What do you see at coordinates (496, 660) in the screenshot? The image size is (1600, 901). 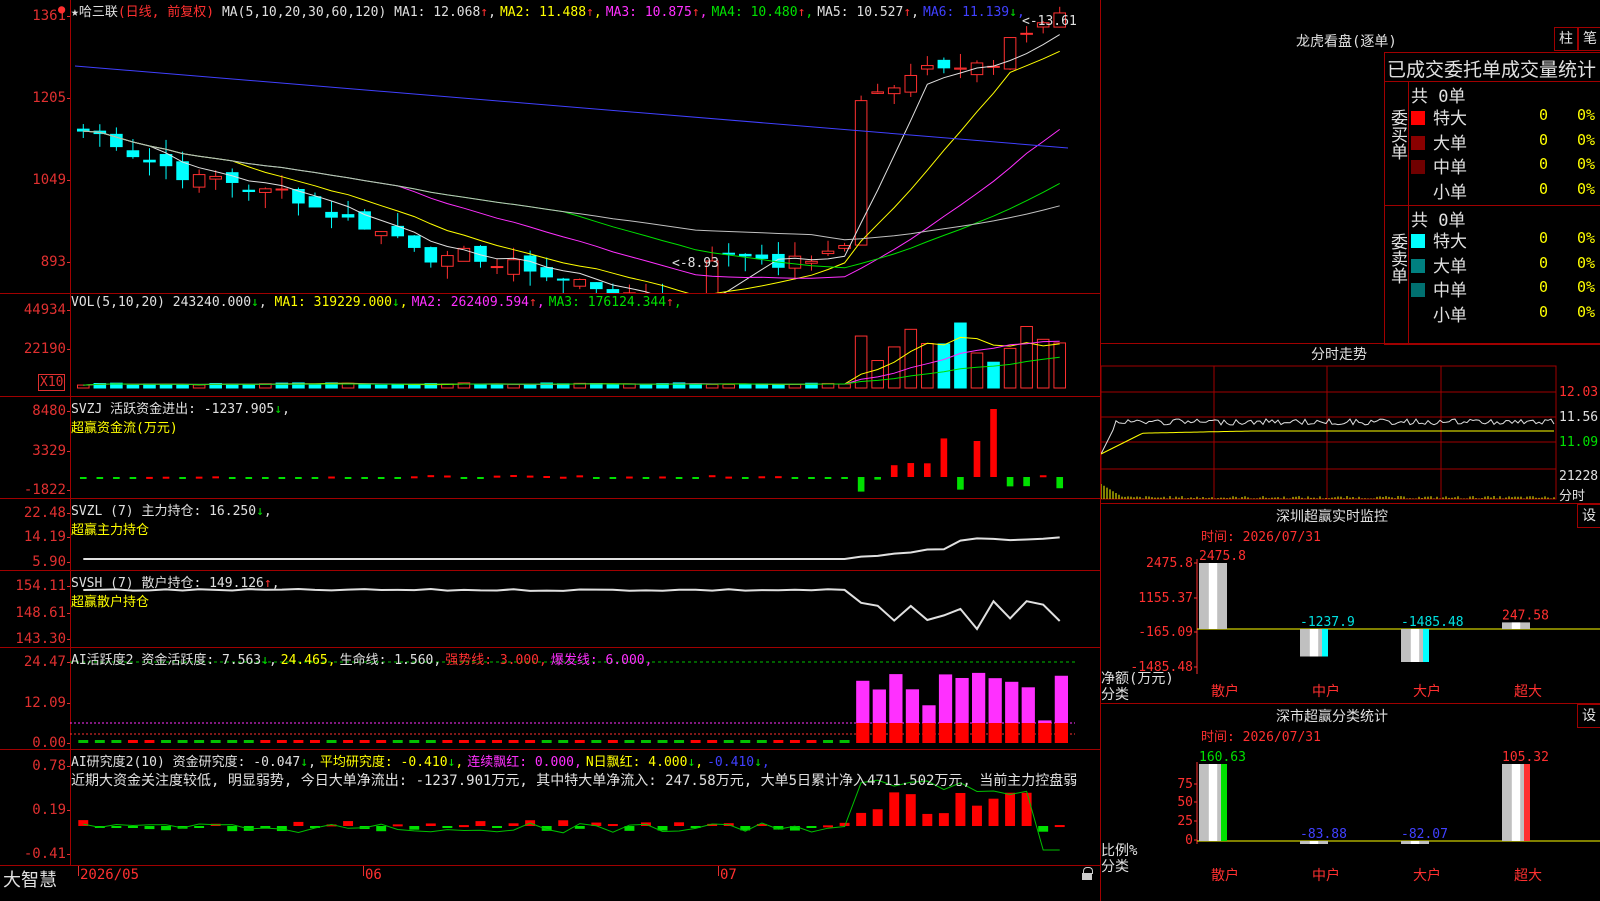 I see `legend-item: 强势线: 3.000,` at bounding box center [496, 660].